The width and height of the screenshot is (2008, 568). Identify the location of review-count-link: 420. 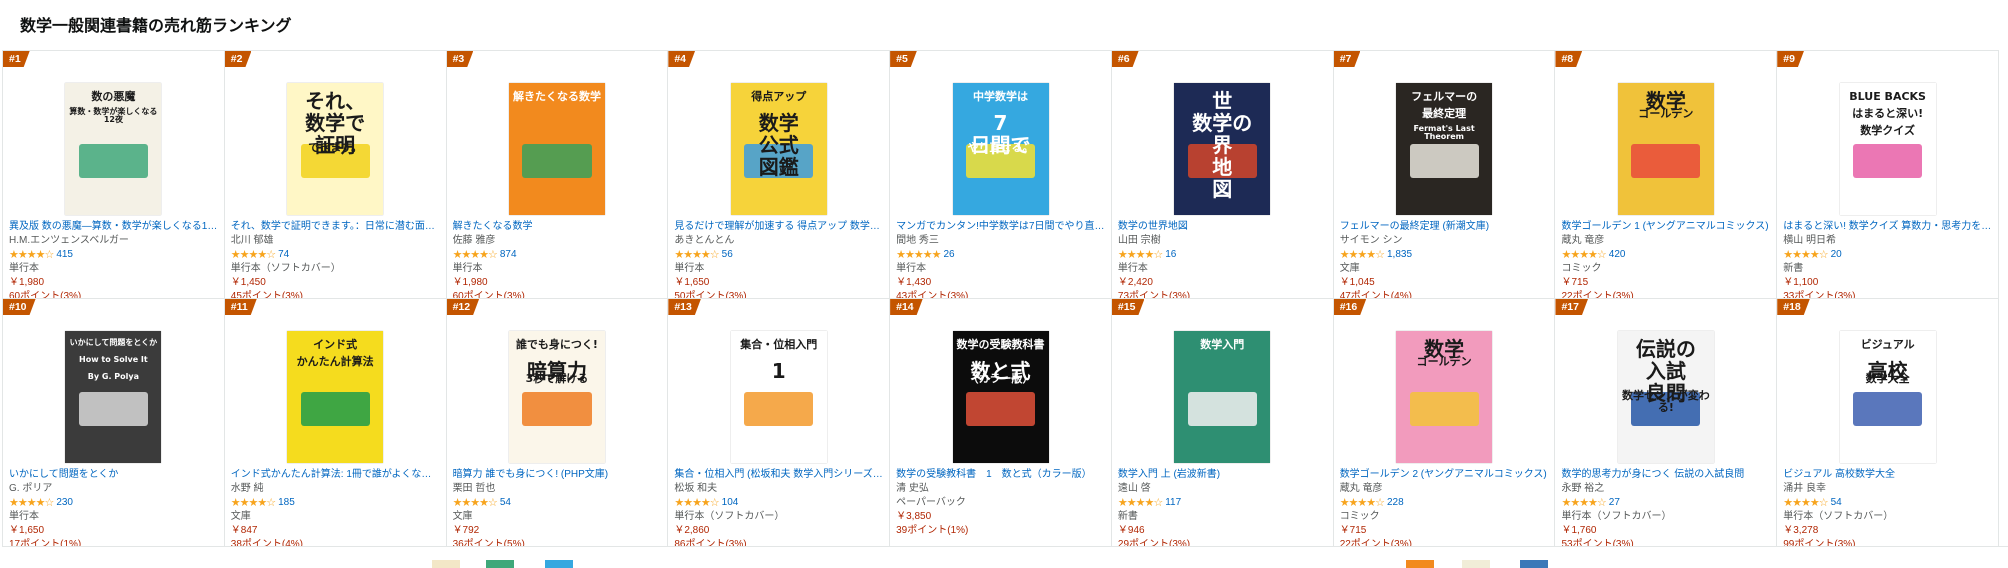
(1617, 255).